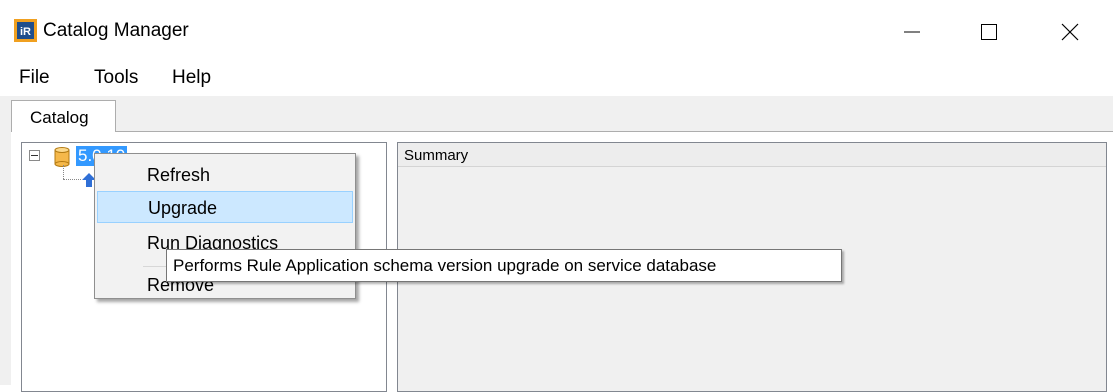 The image size is (1113, 392). I want to click on svg-text: iR, so click(25, 32).